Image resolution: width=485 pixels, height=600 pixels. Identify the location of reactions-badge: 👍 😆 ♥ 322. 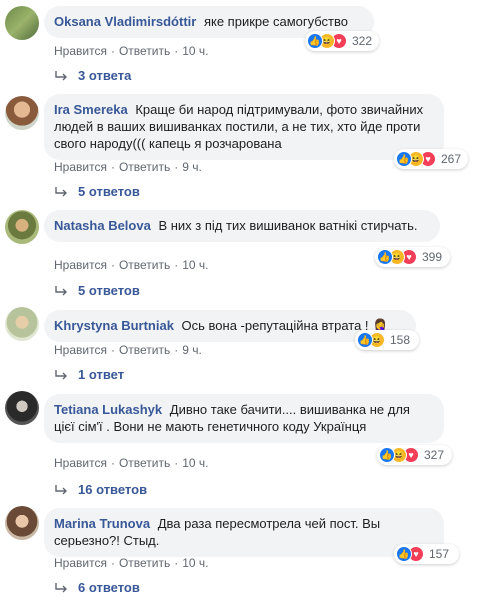
(342, 41).